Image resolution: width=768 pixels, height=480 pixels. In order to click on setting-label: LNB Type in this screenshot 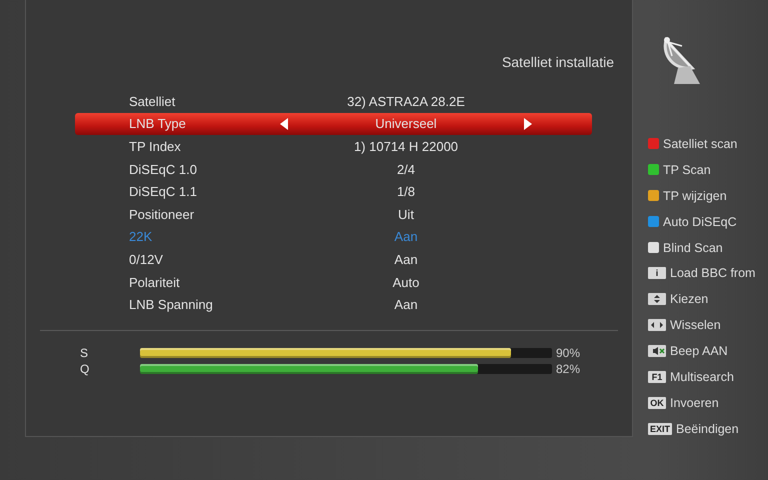, I will do `click(158, 124)`.